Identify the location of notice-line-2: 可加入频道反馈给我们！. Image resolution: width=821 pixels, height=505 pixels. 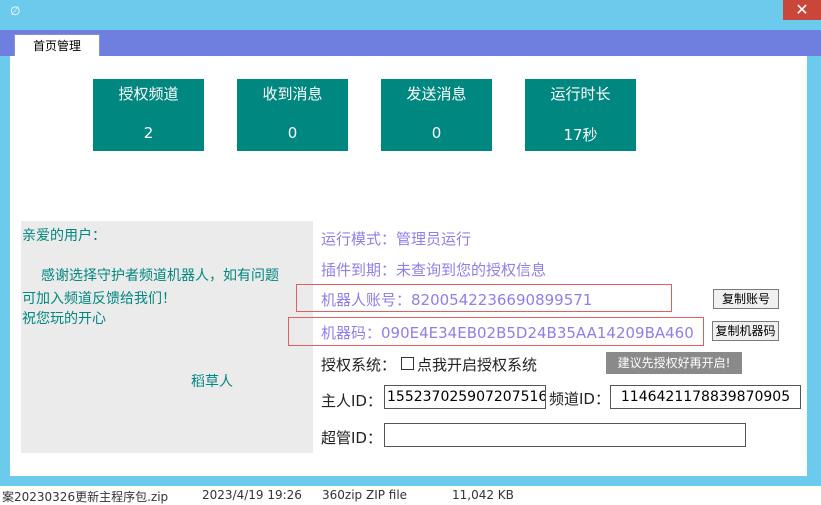
(99, 299).